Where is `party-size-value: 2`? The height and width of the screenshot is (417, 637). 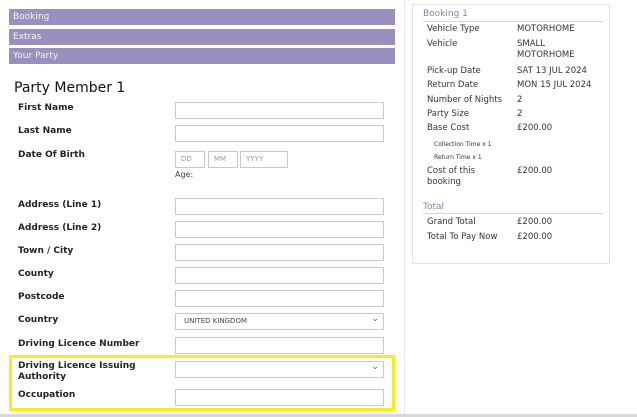 party-size-value: 2 is located at coordinates (520, 114).